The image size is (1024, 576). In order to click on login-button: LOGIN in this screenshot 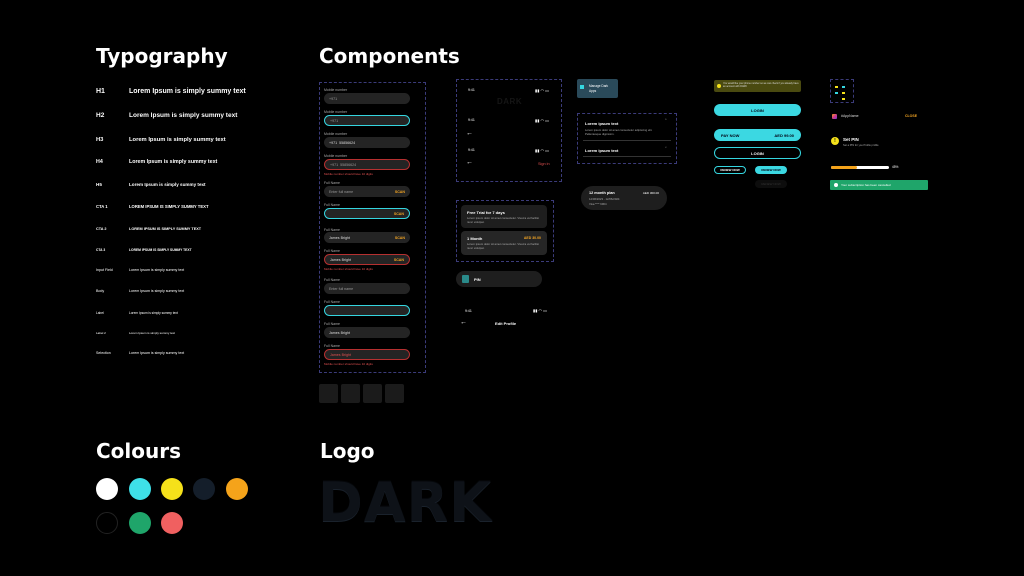, I will do `click(757, 110)`.